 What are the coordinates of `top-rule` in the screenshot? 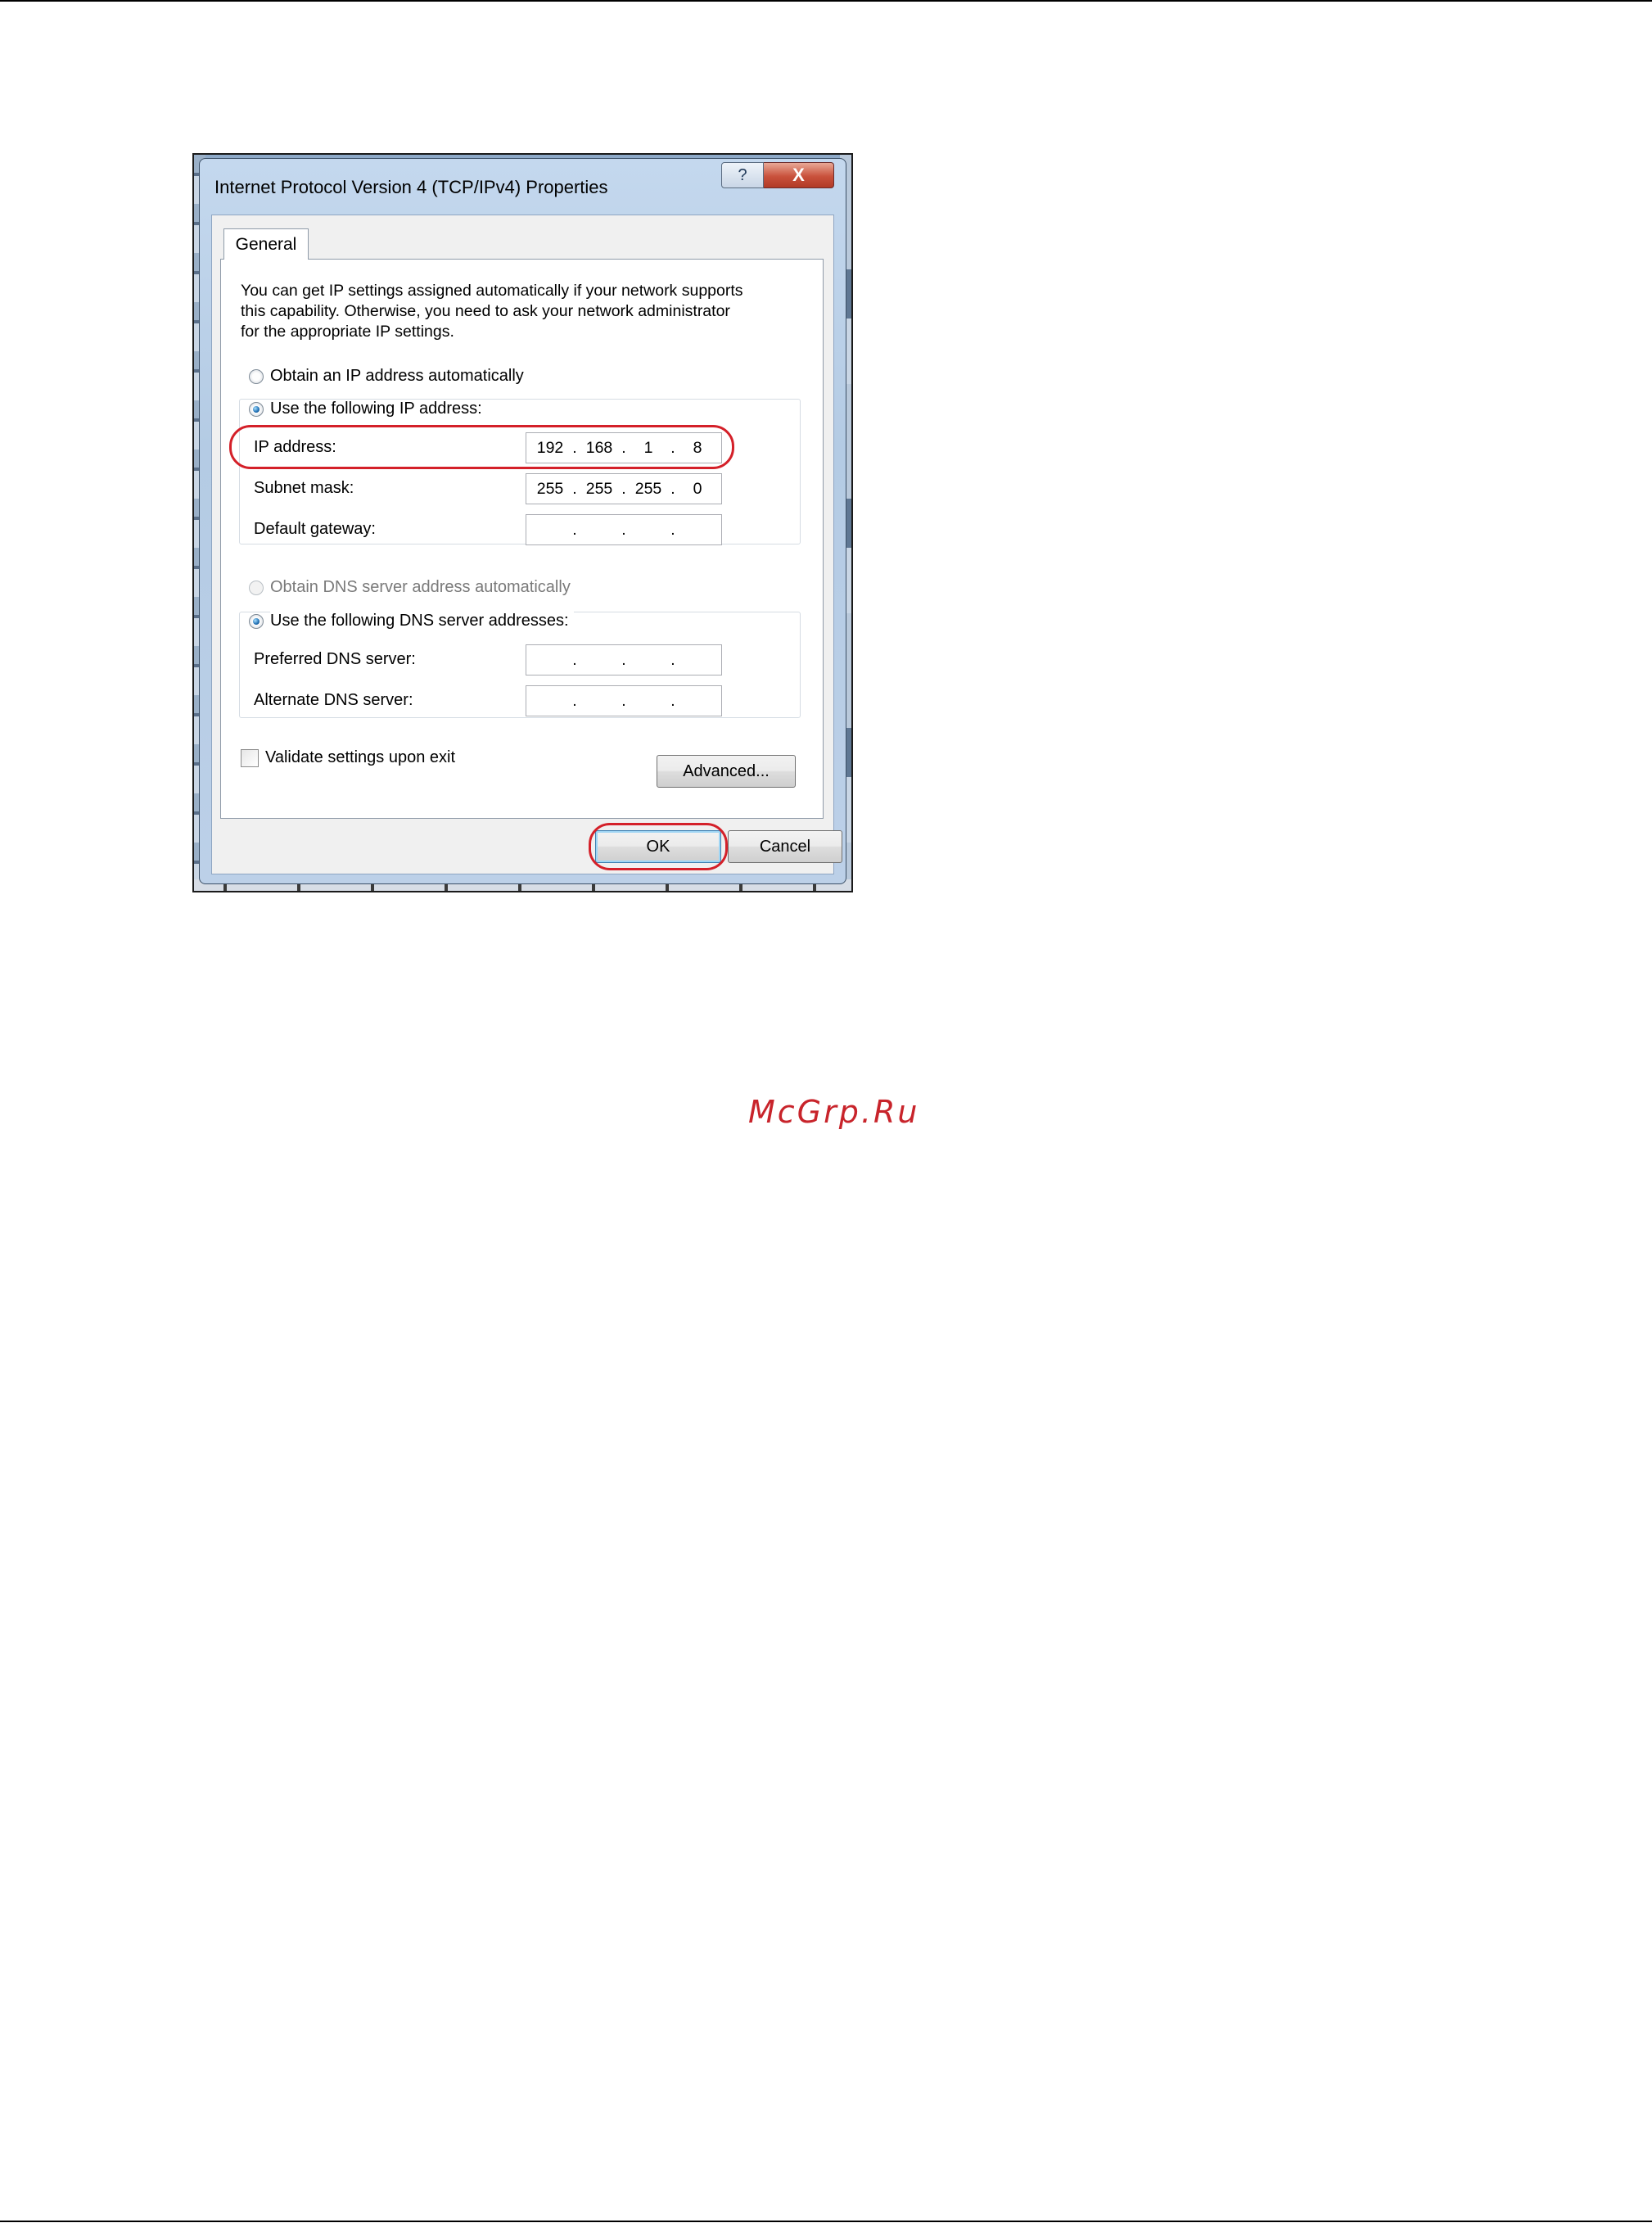 It's located at (826, 1).